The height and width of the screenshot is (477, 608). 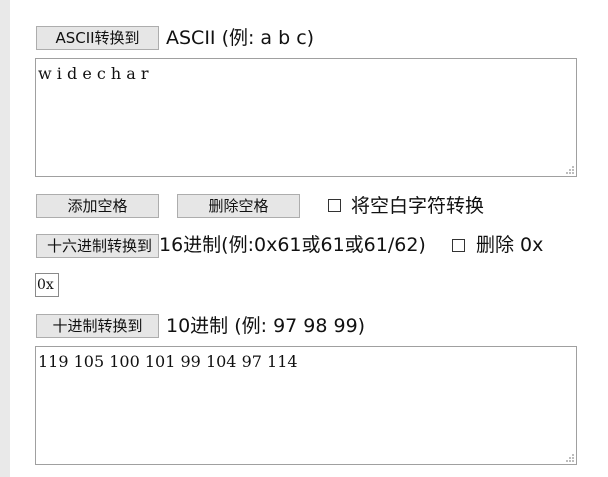 I want to click on remove-0x-checkbox, so click(x=458, y=245).